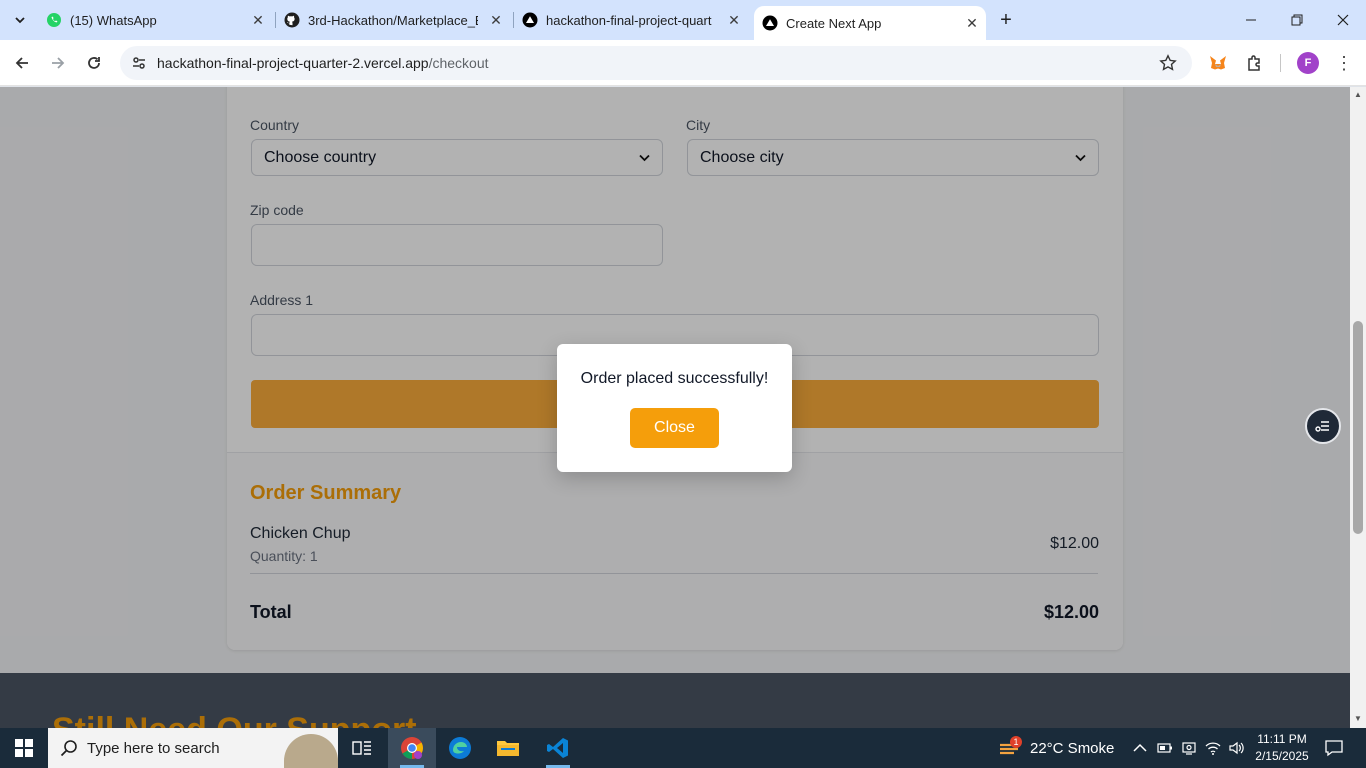  Describe the element at coordinates (54, 20) in the screenshot. I see `whatsapp-icon` at that location.